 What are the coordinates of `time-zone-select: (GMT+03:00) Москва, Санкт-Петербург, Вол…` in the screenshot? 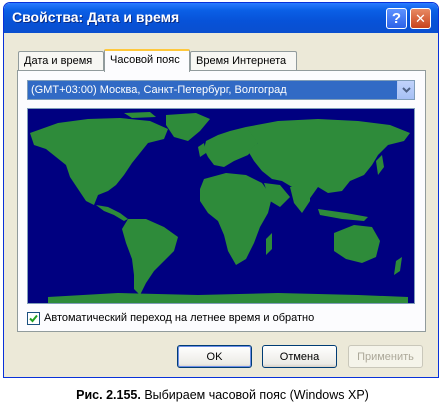 It's located at (221, 90).